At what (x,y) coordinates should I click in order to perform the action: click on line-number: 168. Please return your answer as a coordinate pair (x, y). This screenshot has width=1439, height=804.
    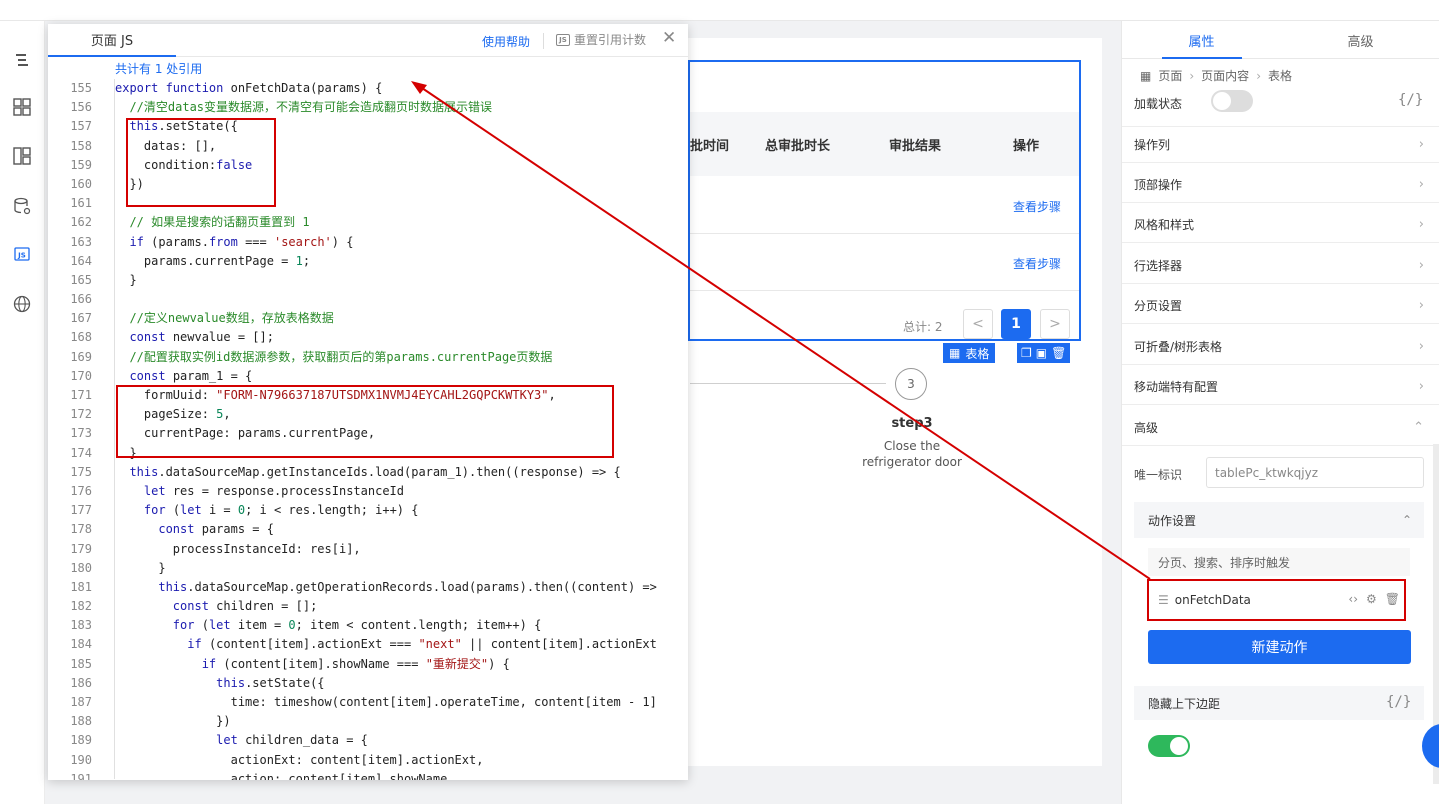
    Looking at the image, I should click on (81, 337).